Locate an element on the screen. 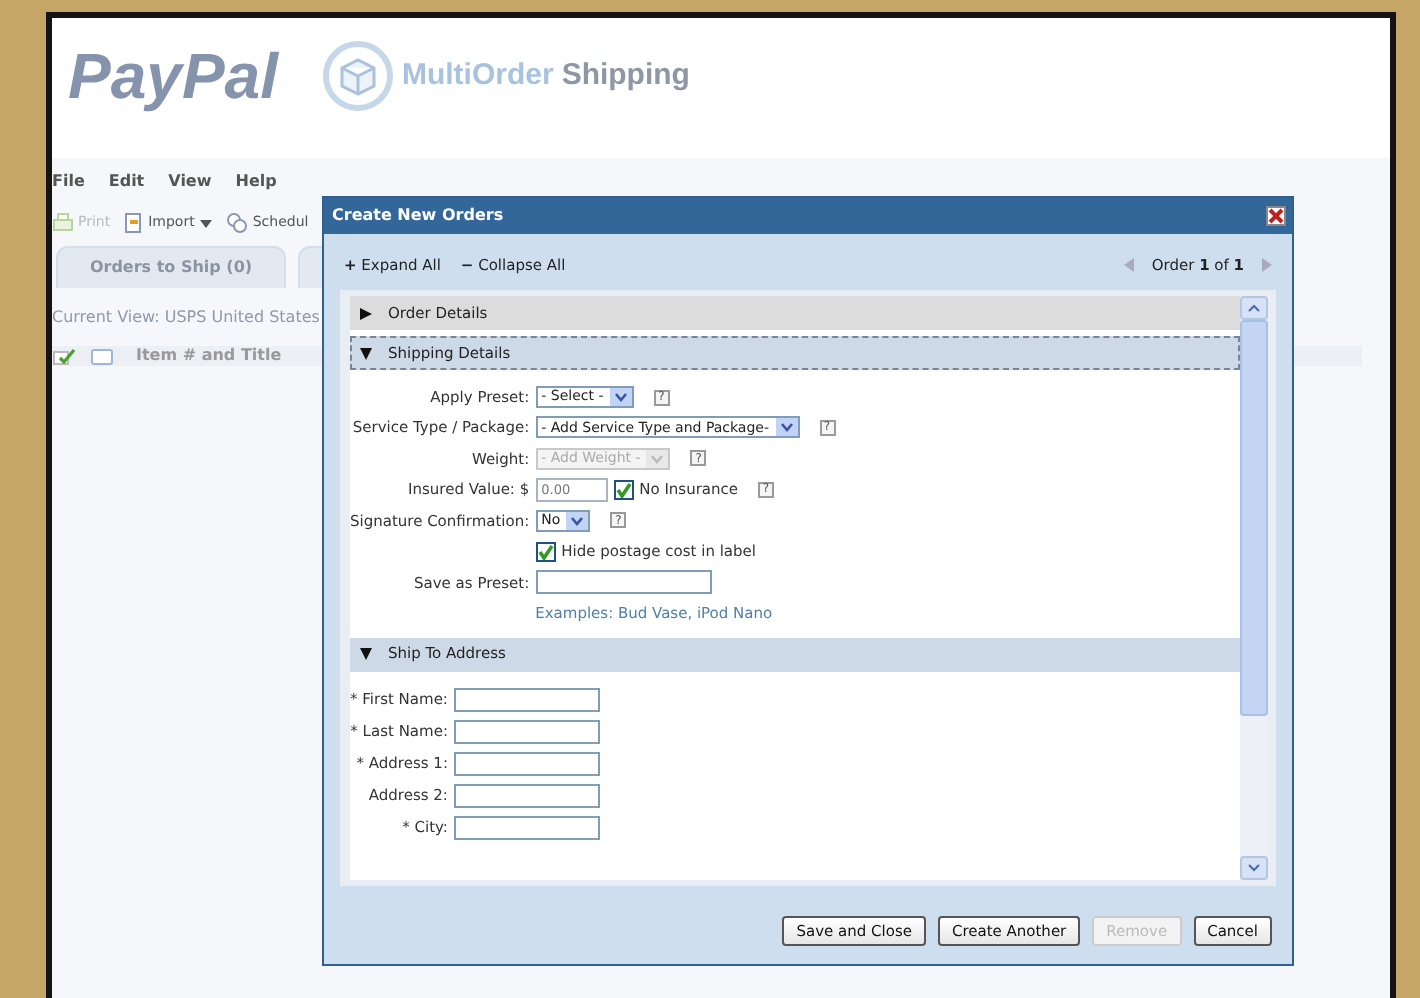  product-name: Shipping is located at coordinates (625, 75).